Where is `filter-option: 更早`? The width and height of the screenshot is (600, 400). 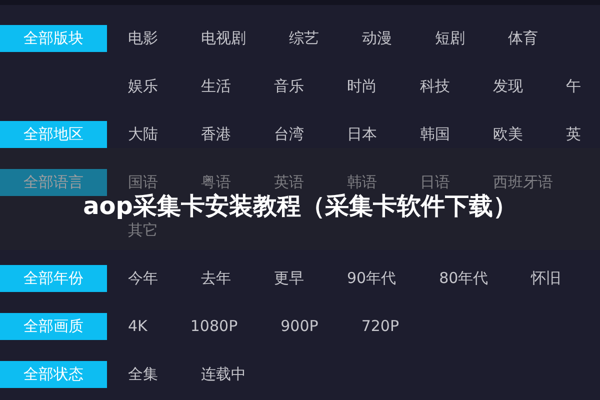 filter-option: 更早 is located at coordinates (289, 278).